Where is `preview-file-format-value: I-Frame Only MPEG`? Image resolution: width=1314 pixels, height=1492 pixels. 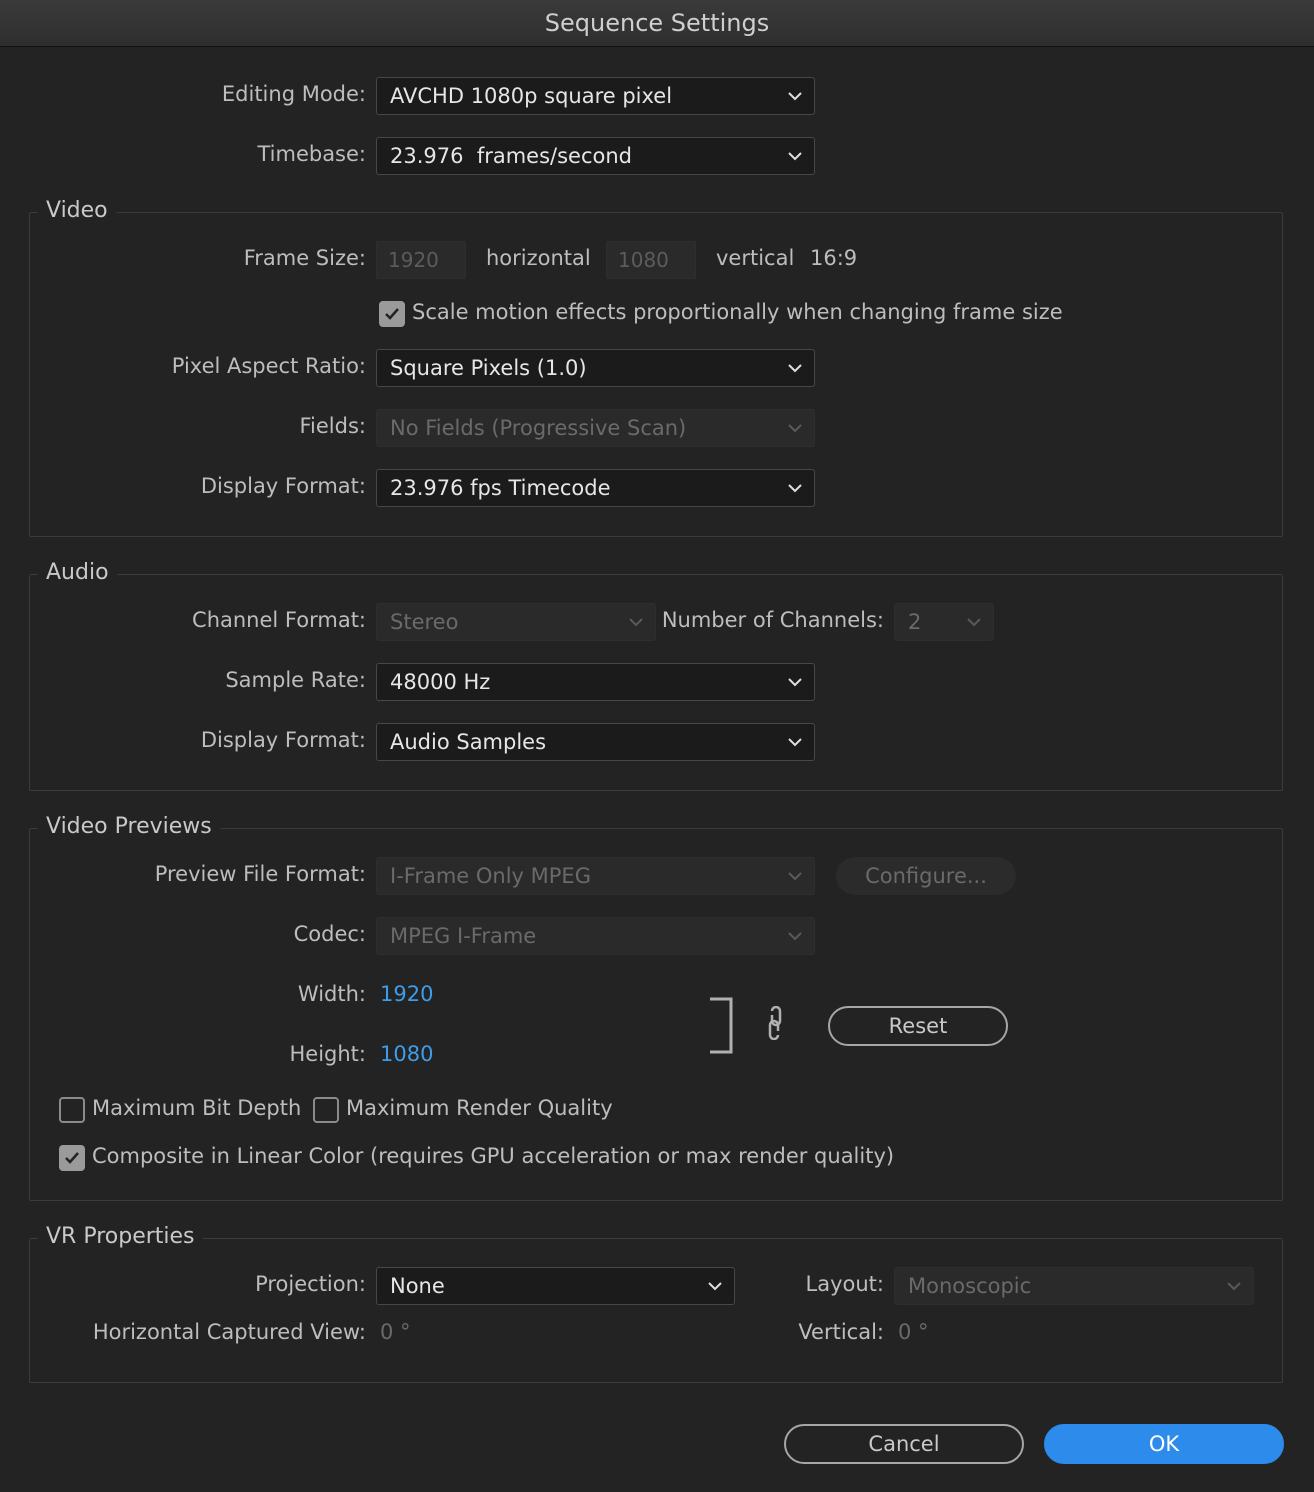
preview-file-format-value: I-Frame Only MPEG is located at coordinates (490, 876).